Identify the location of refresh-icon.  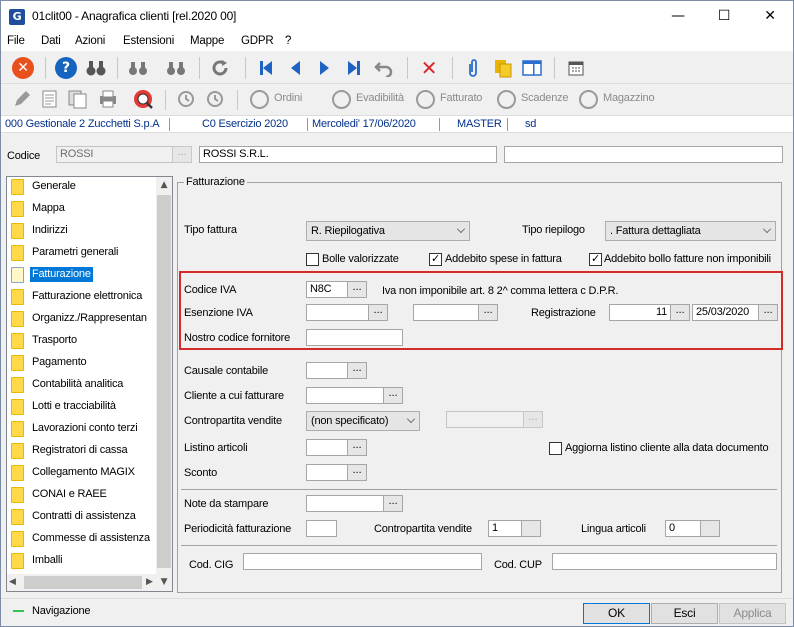
(220, 68).